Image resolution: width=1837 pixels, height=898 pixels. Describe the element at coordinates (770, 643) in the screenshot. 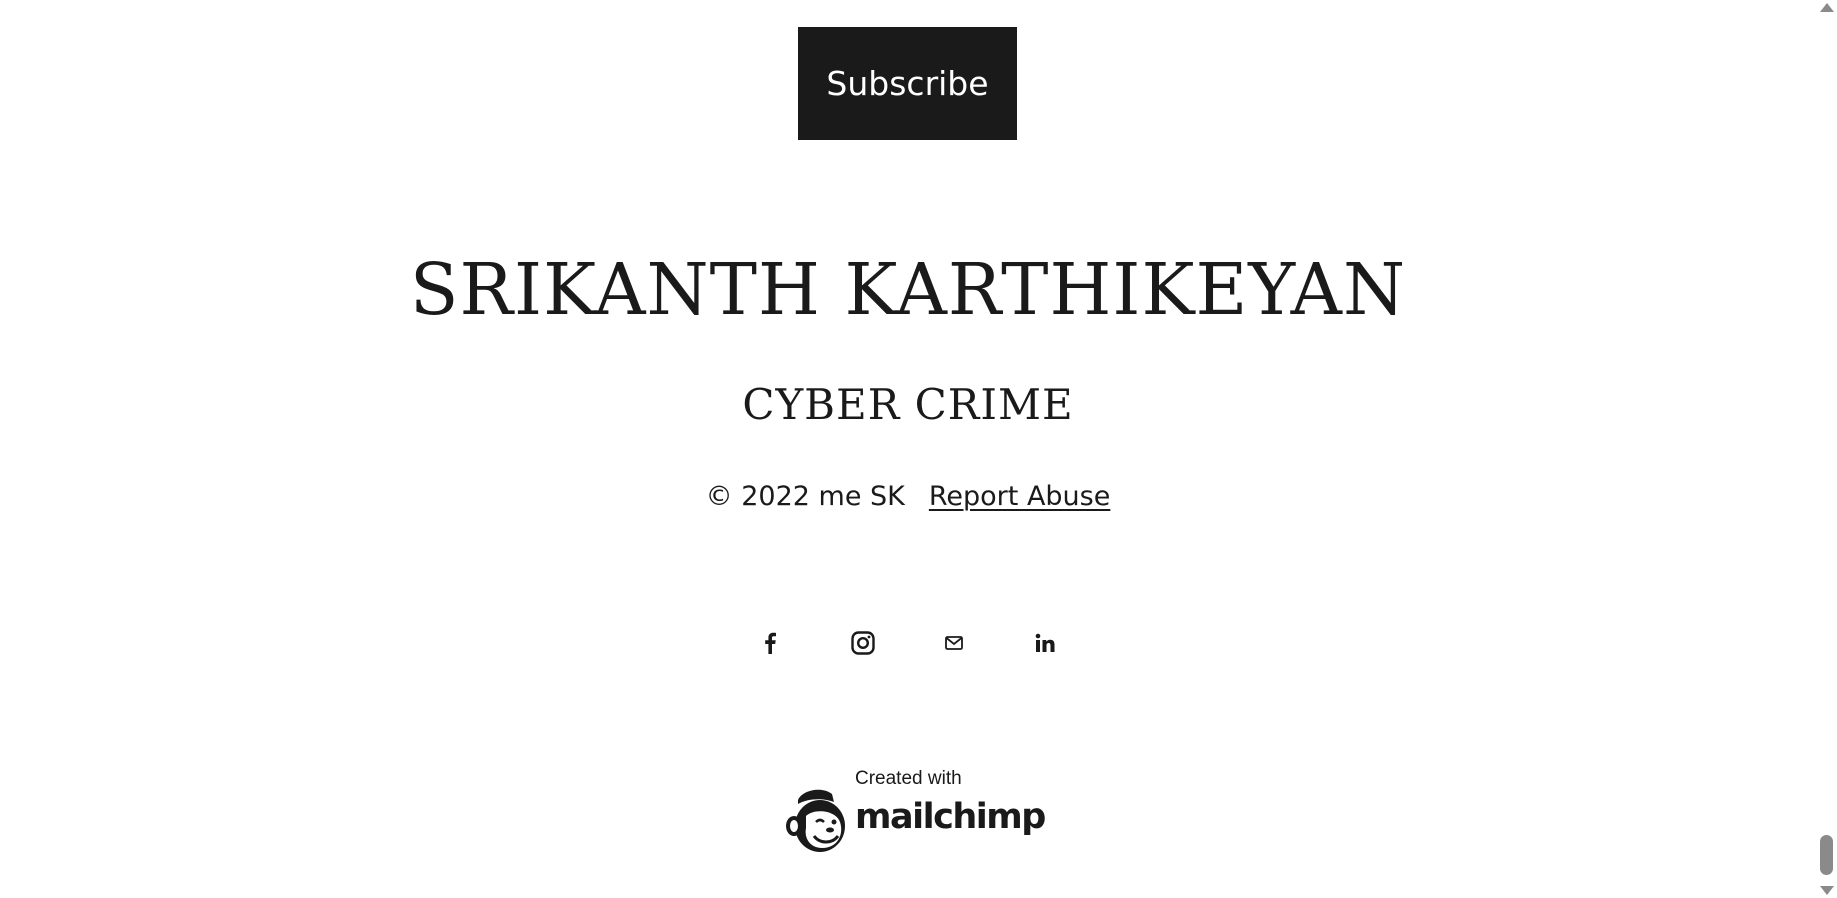

I see `facebook-icon` at that location.